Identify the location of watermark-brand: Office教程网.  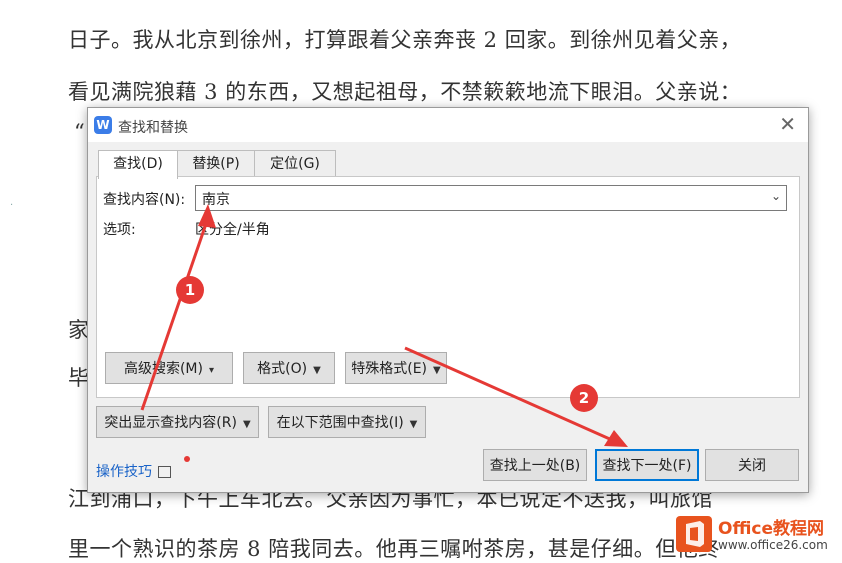
(771, 529).